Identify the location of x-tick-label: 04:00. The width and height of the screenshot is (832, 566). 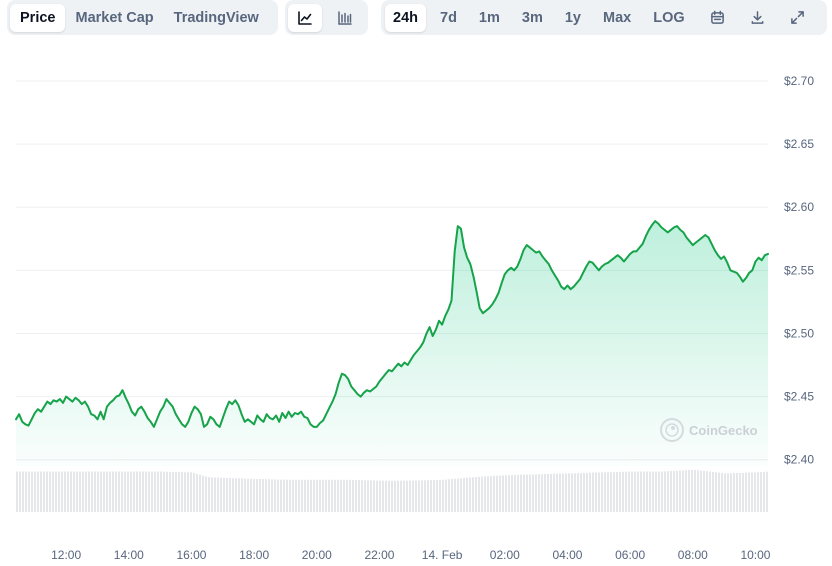
(567, 555).